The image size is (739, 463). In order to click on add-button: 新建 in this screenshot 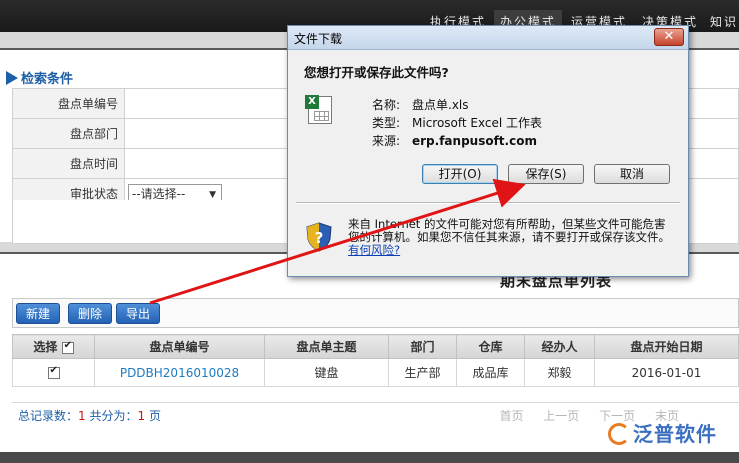, I will do `click(38, 313)`.